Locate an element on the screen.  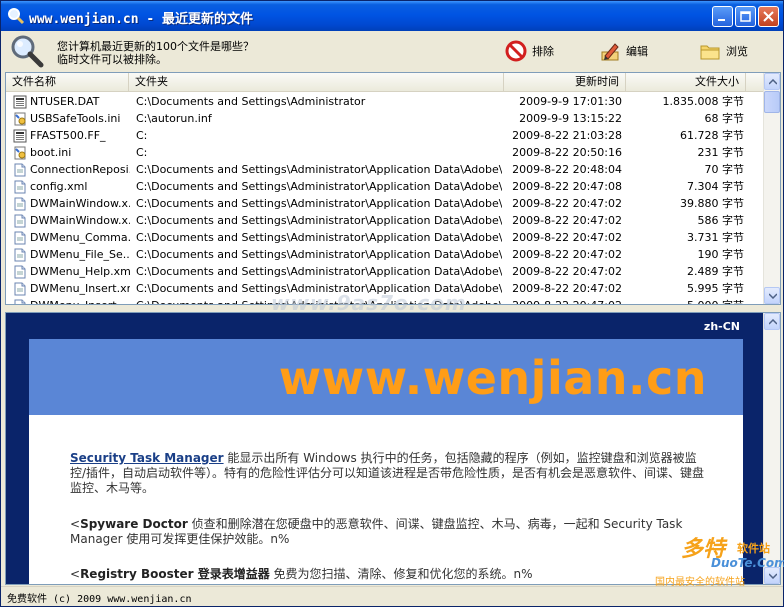
cell-size: 1.835.008 字节 is located at coordinates (703, 101).